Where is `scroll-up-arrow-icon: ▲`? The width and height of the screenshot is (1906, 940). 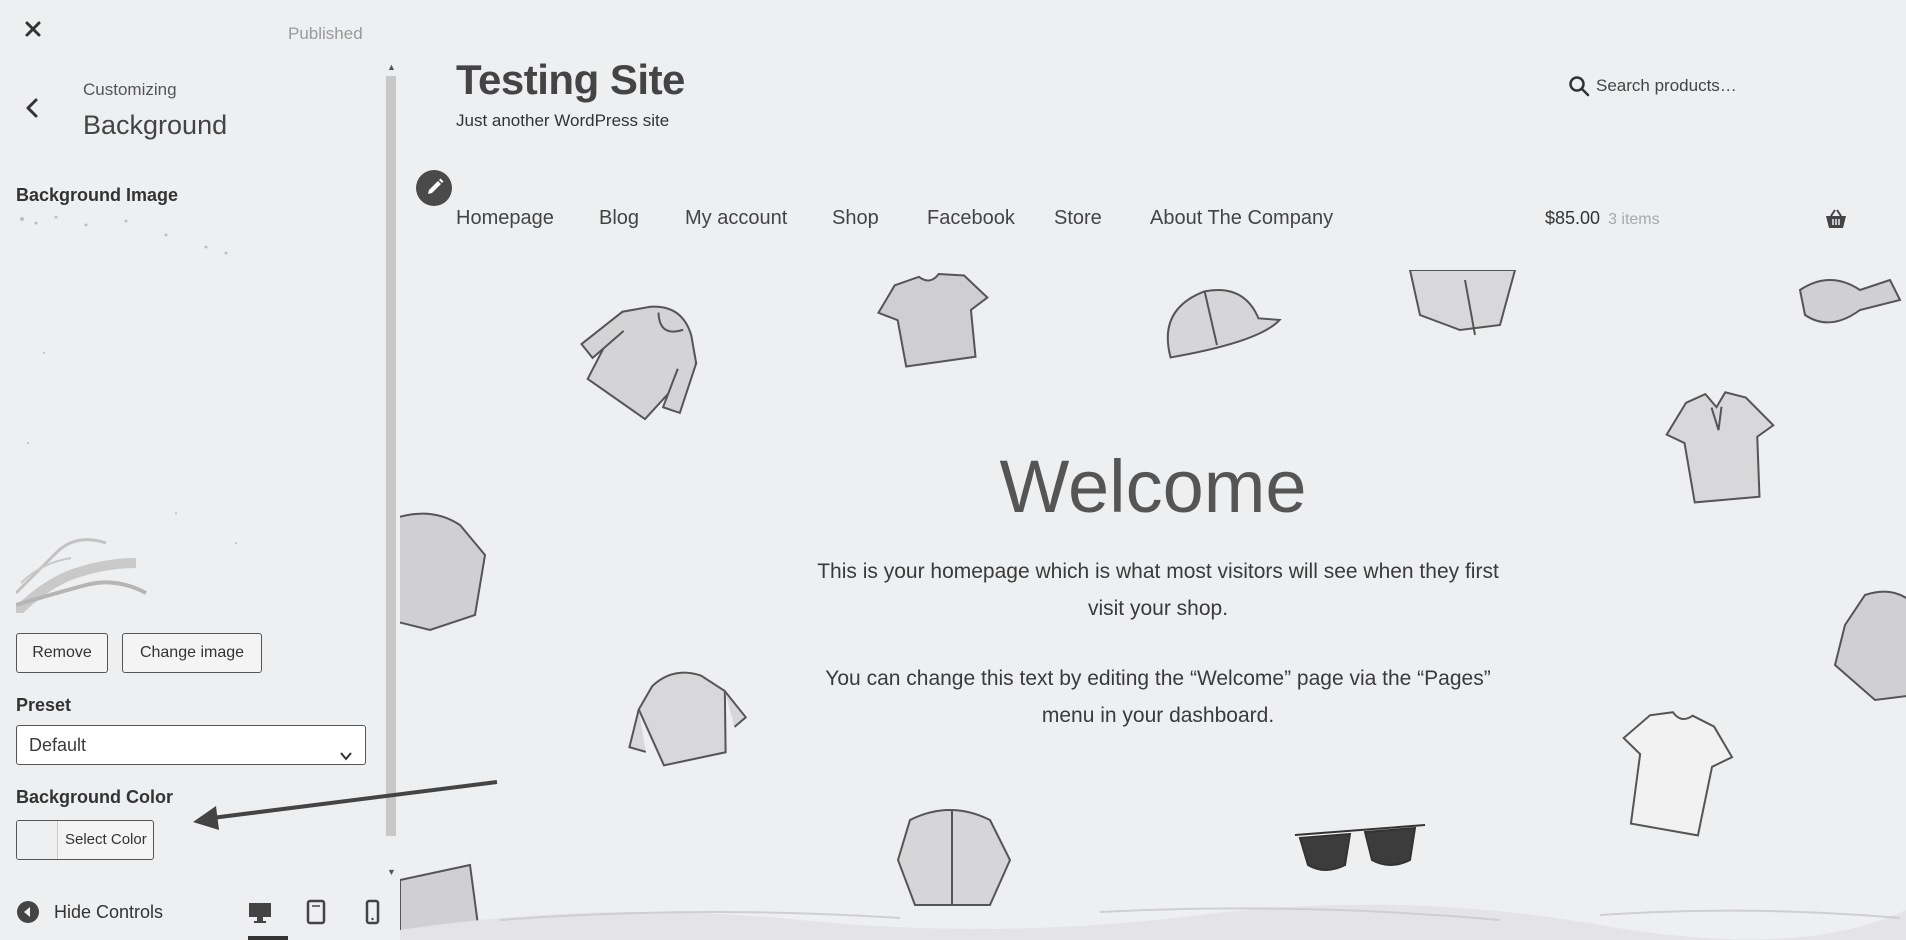 scroll-up-arrow-icon: ▲ is located at coordinates (391, 67).